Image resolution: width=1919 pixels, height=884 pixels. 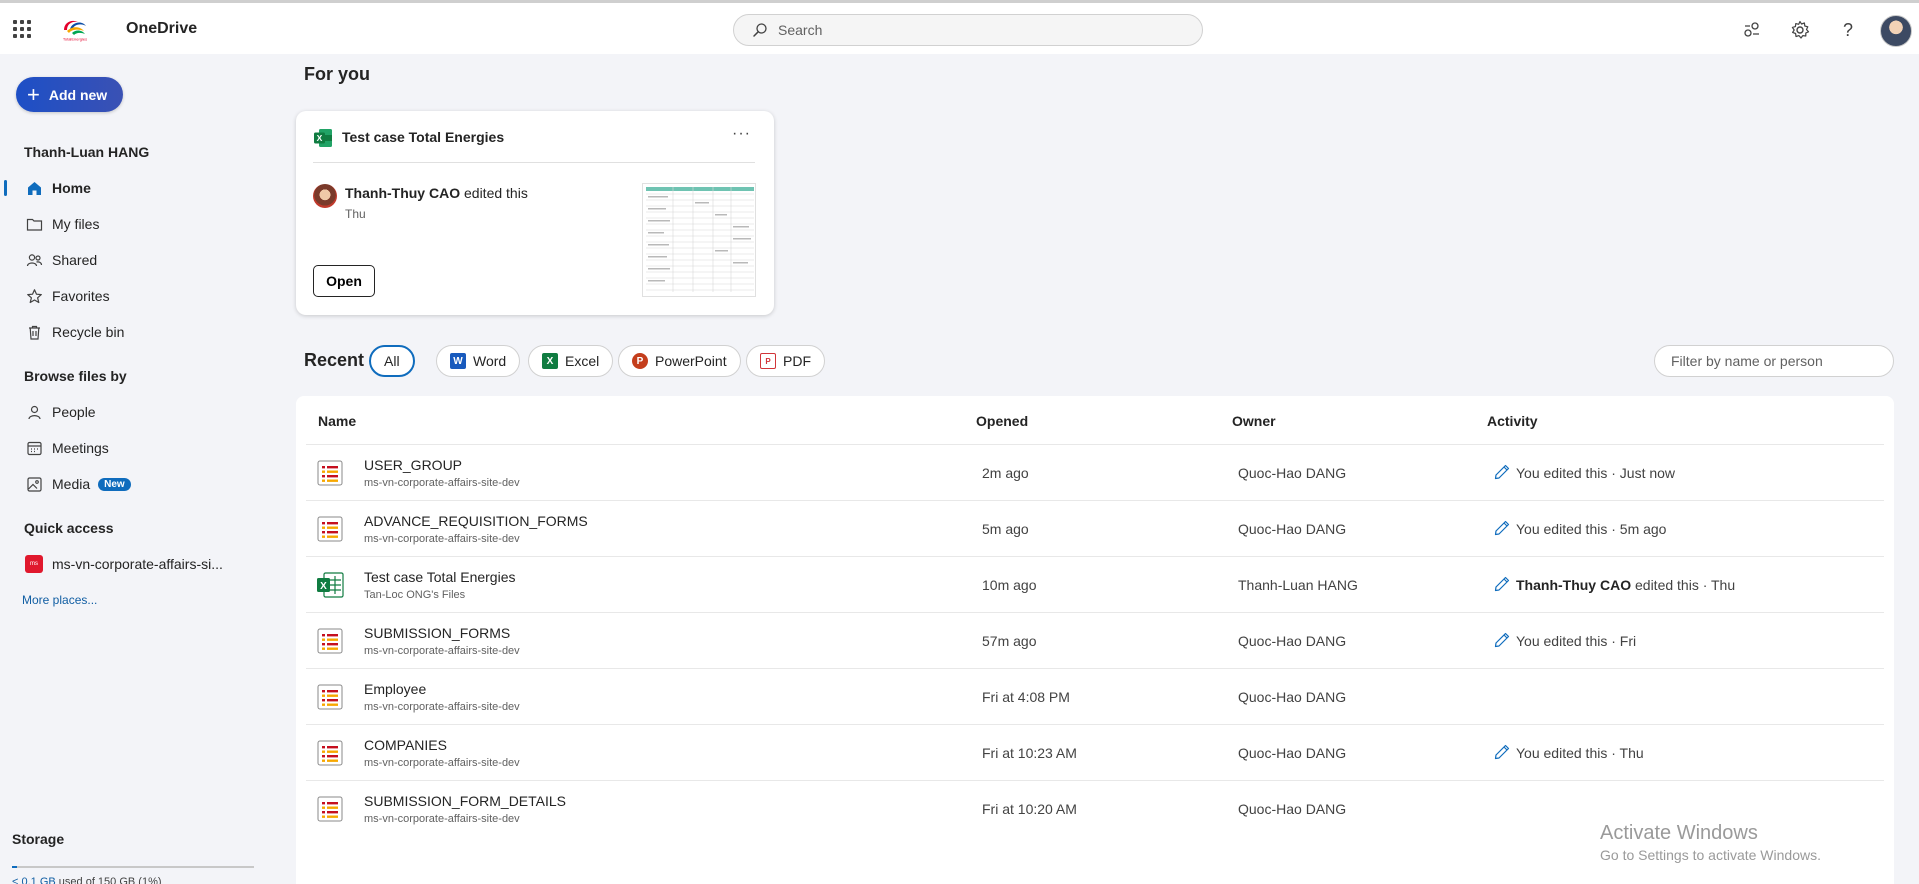 What do you see at coordinates (392, 361) in the screenshot?
I see `filter-all-pill: All` at bounding box center [392, 361].